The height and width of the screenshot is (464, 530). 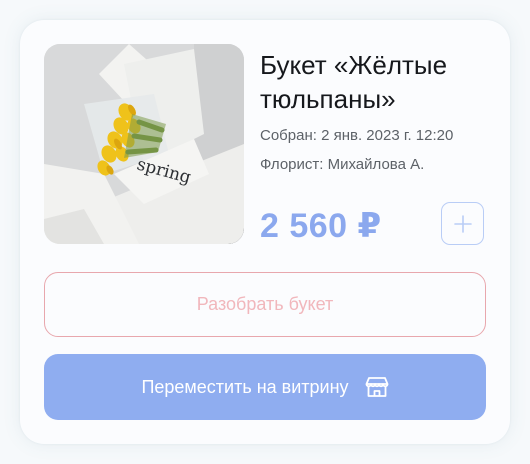 I want to click on plus-icon, so click(x=462, y=223).